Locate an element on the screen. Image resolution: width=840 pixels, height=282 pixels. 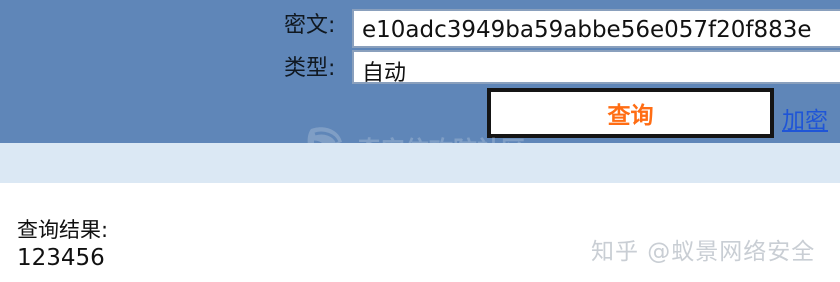
result-value: 123456 is located at coordinates (61, 258).